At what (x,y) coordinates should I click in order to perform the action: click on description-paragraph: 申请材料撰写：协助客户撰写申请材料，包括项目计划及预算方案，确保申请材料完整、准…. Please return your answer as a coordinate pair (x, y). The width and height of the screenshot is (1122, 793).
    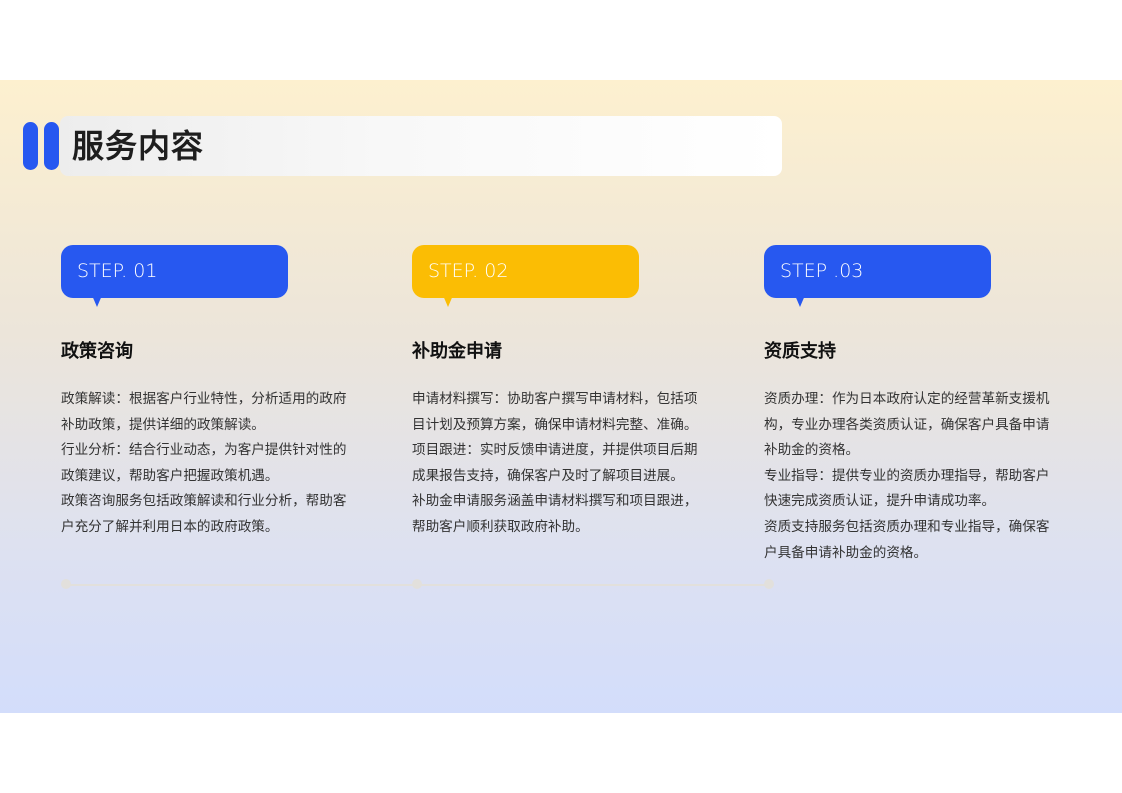
    Looking at the image, I should click on (555, 412).